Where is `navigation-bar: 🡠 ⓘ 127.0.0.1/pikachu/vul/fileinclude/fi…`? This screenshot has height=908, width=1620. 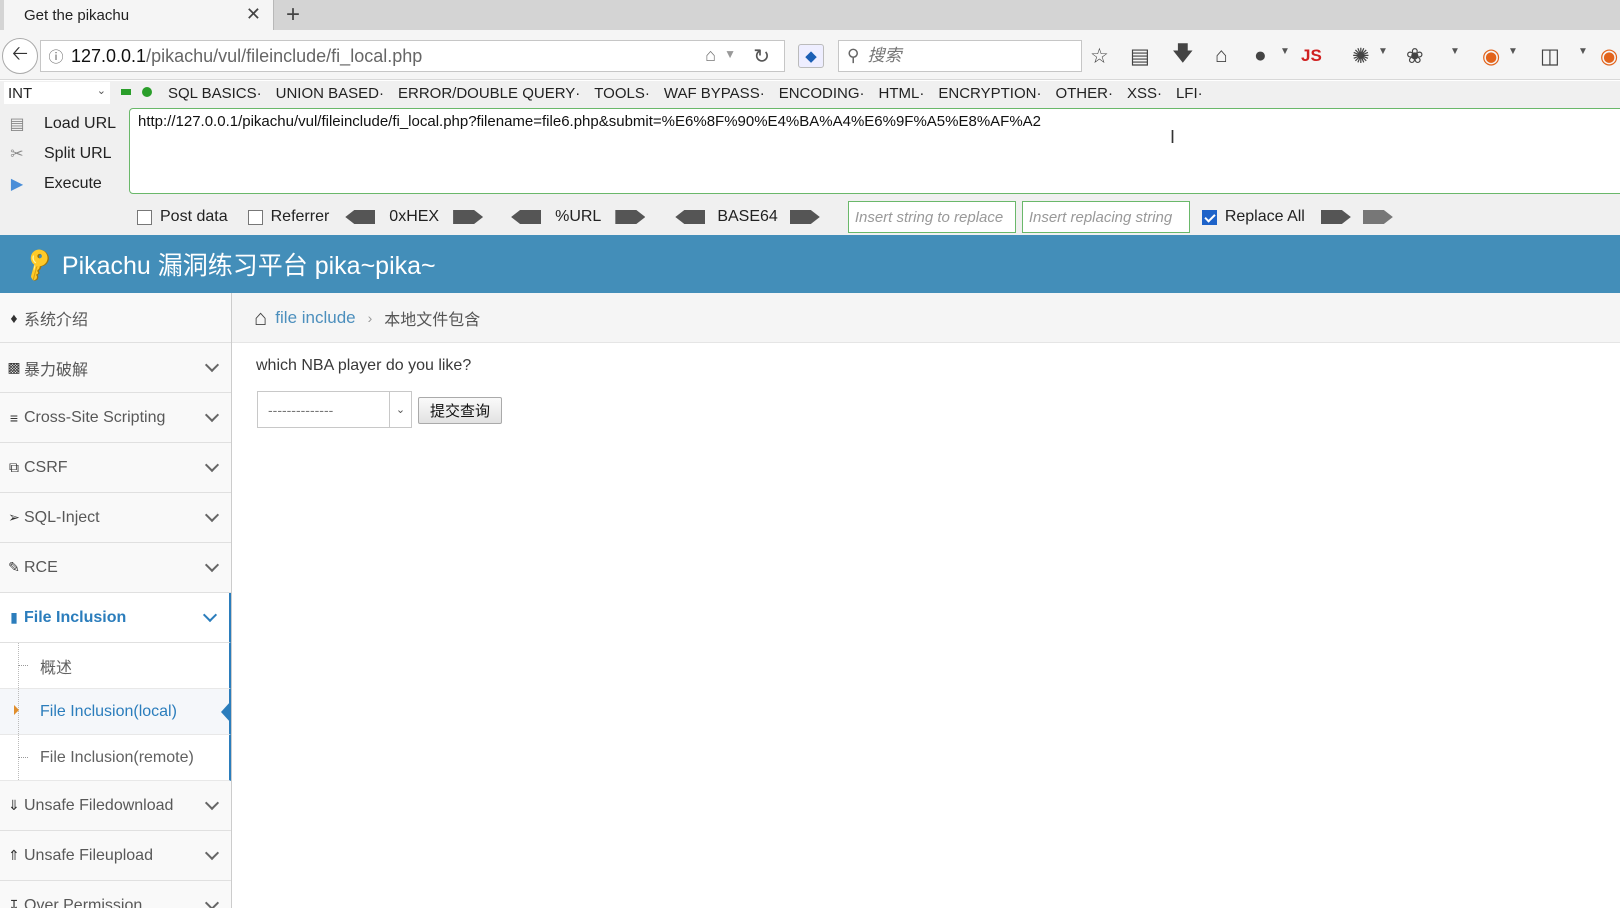
navigation-bar: 🡠 ⓘ 127.0.0.1/pikachu/vul/fileinclude/fi… is located at coordinates (810, 55).